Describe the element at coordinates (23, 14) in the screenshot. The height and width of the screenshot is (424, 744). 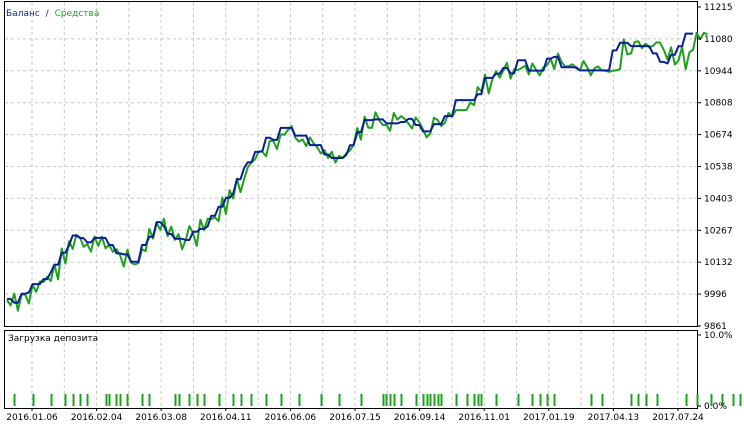
I see `legend-balance: Баланс` at that location.